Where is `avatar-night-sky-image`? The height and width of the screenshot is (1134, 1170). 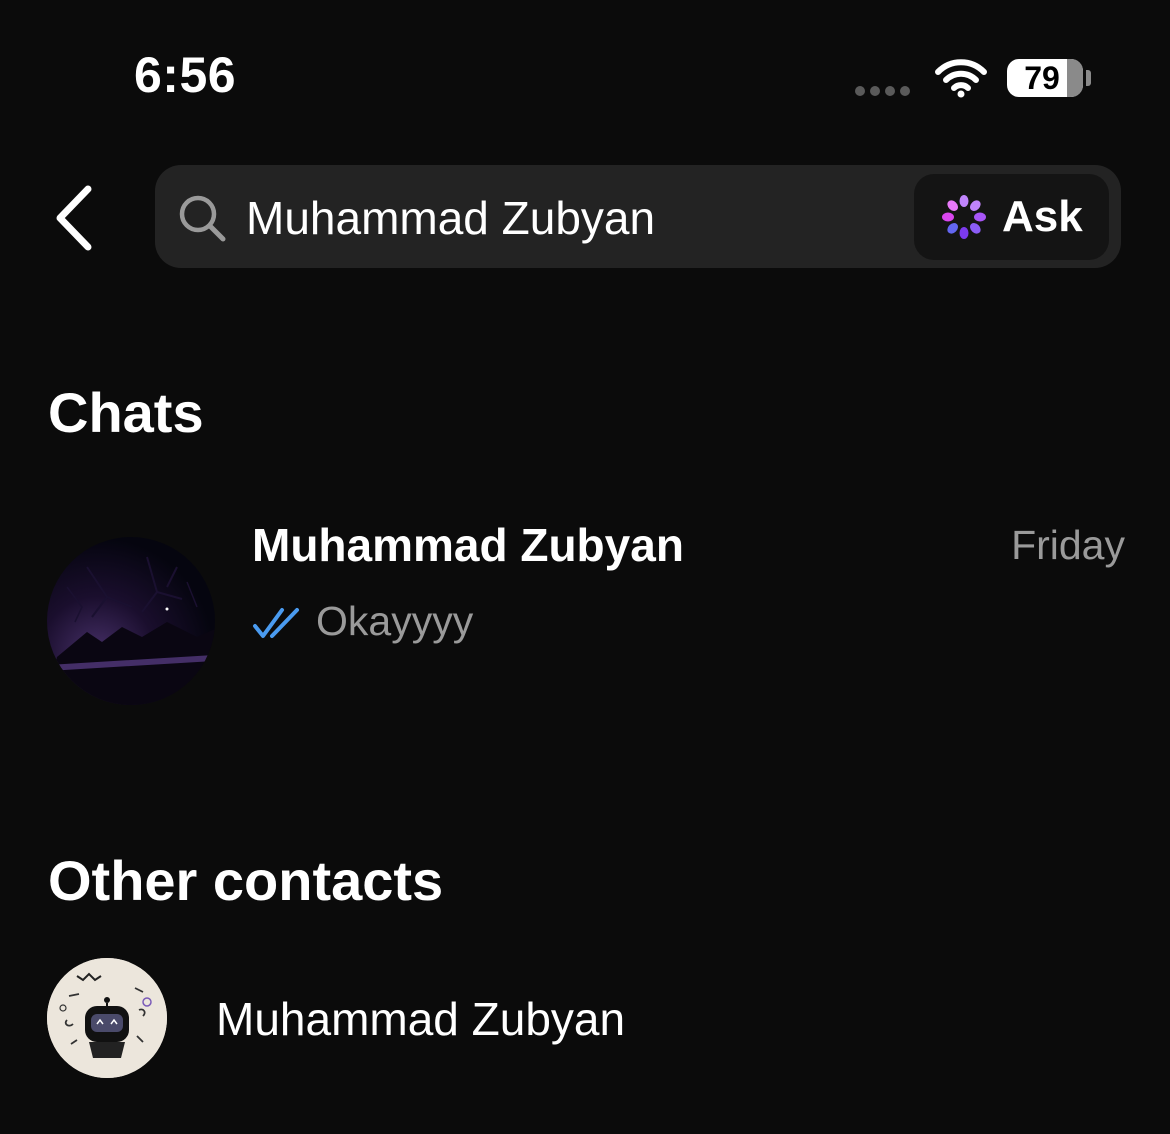
avatar-night-sky-image is located at coordinates (131, 630).